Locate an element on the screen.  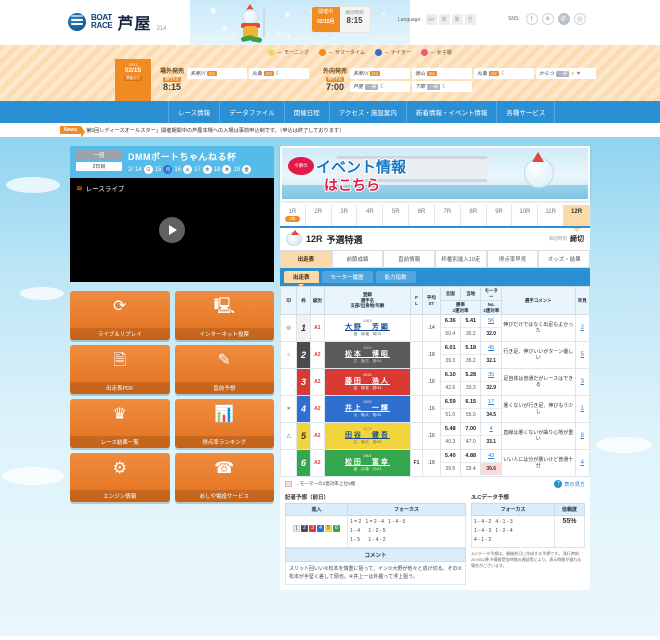
day-number: 19 is located at coordinates (236, 170).